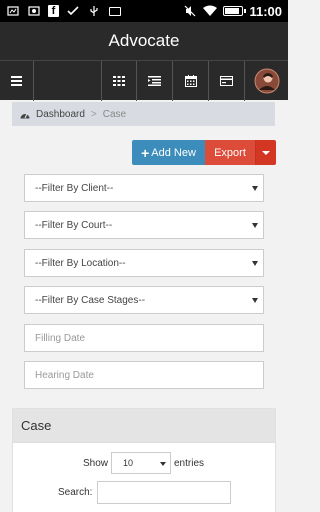  Describe the element at coordinates (60, 114) in the screenshot. I see `breadcrumb-dashboard-link: Dashboard` at that location.